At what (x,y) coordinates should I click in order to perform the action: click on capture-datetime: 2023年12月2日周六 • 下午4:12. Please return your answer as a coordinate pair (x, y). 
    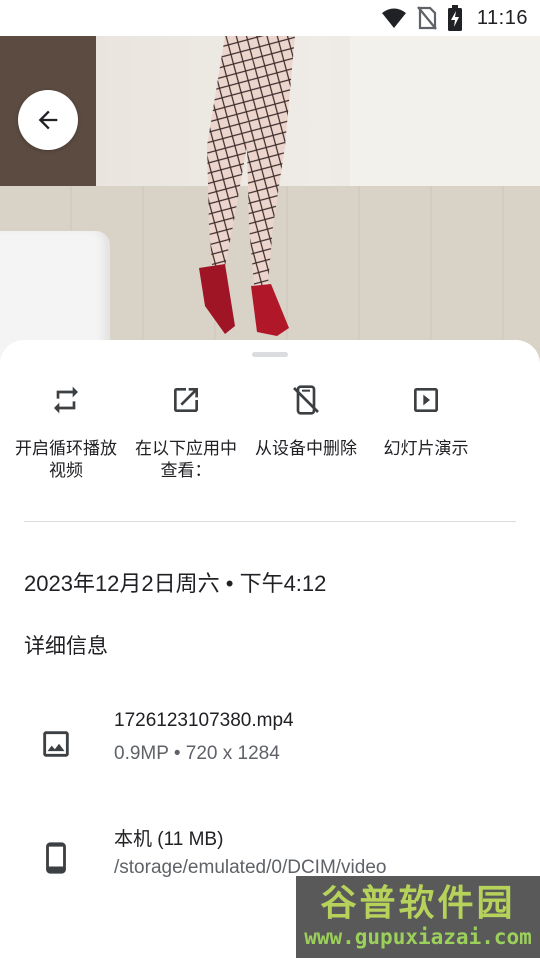
    Looking at the image, I should click on (175, 583).